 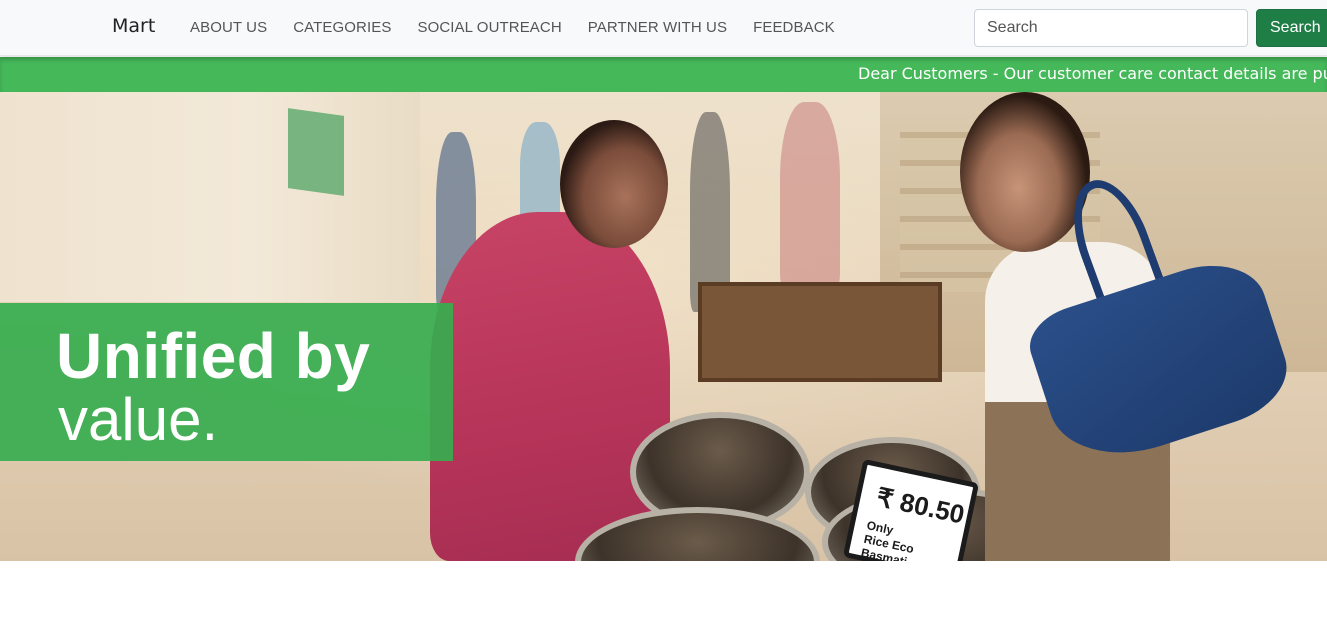 I want to click on hero-shopper-right-head, so click(x=1025, y=172).